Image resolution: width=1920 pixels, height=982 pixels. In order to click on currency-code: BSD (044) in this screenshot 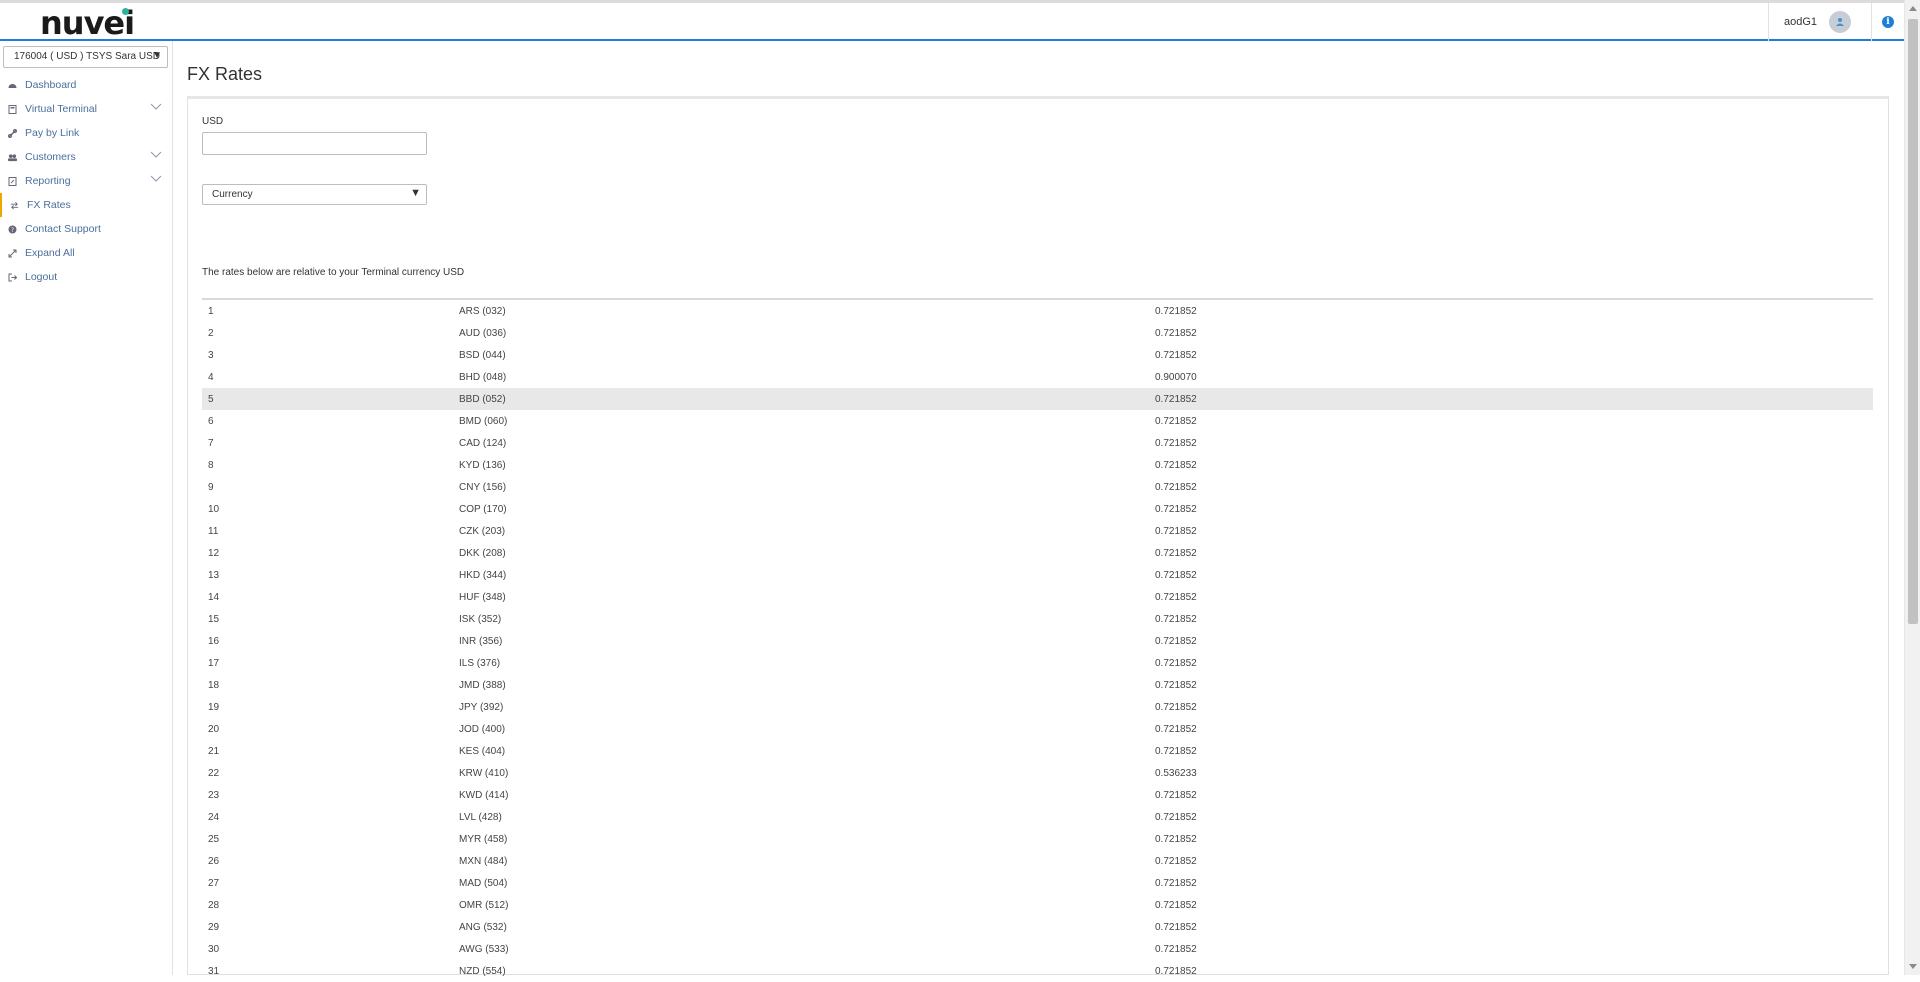, I will do `click(482, 355)`.